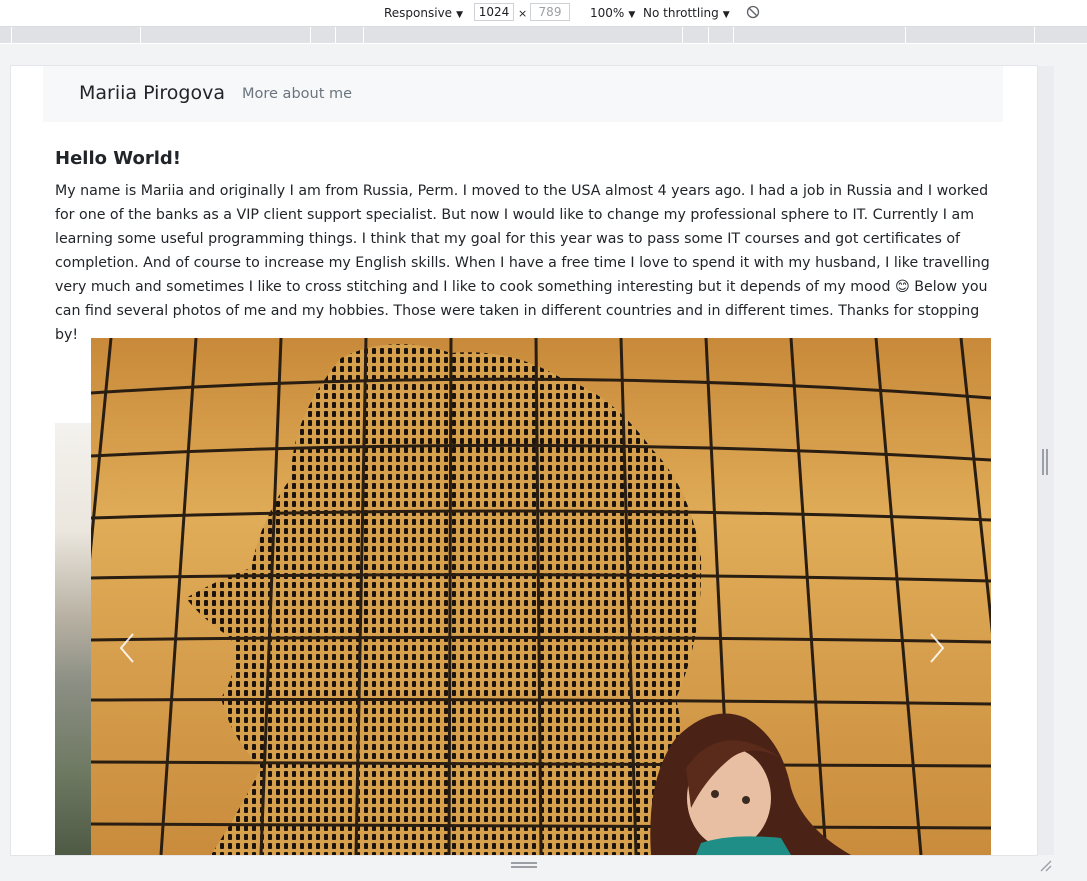  Describe the element at coordinates (418, 13) in the screenshot. I see `device-select-label: Responsive` at that location.